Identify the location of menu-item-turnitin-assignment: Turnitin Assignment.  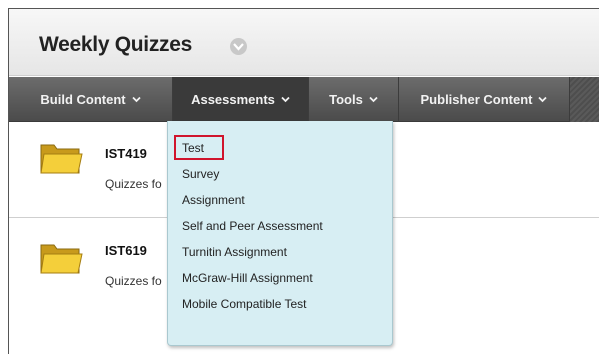
(234, 252).